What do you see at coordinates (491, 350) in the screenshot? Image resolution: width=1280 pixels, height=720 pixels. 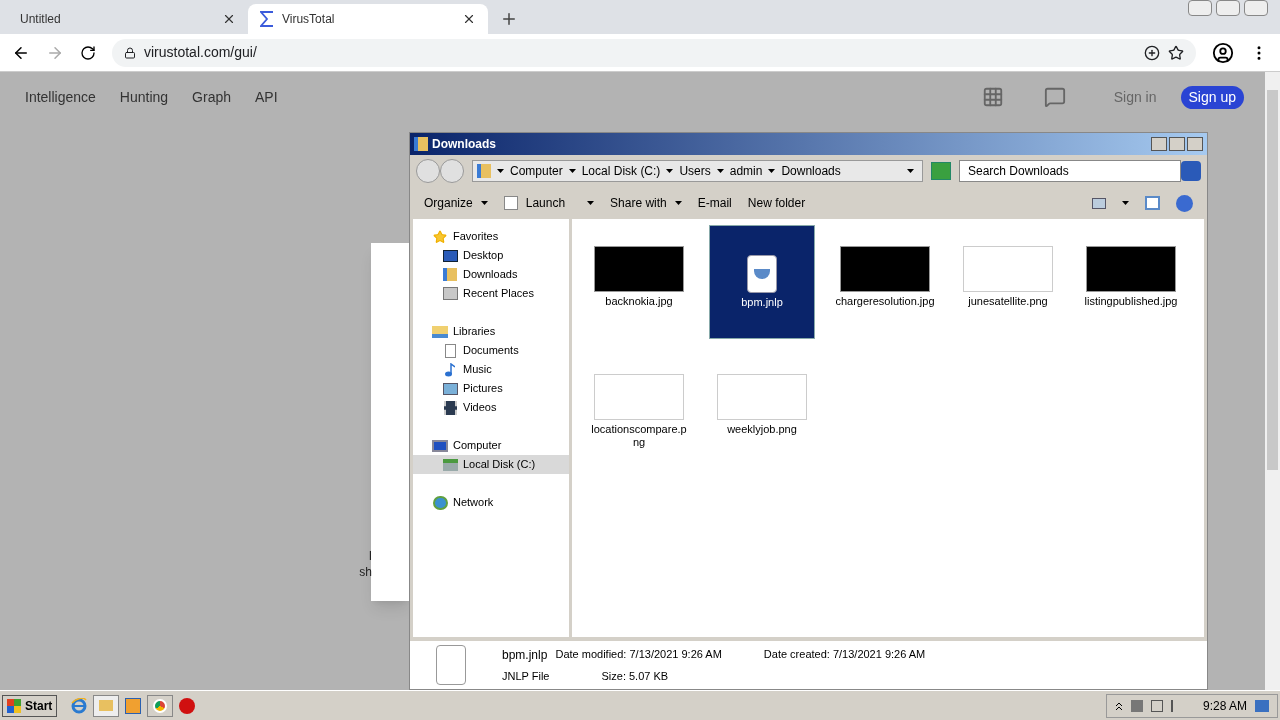 I see `sidebar-item: Documents` at bounding box center [491, 350].